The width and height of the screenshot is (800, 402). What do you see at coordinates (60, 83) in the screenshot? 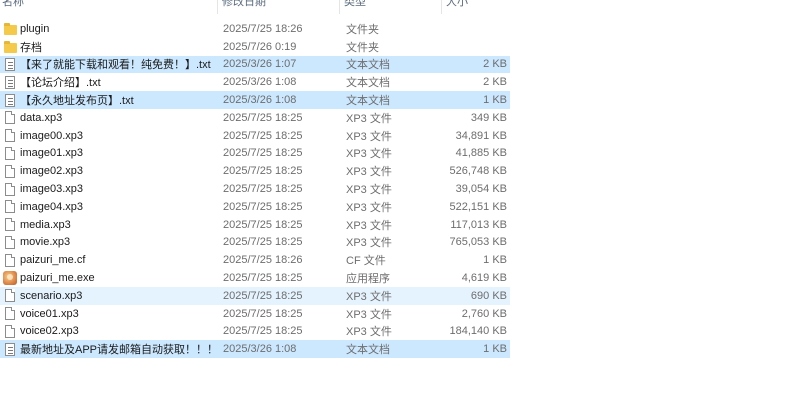
I see `file-name: 【论坛介绍】.txt` at bounding box center [60, 83].